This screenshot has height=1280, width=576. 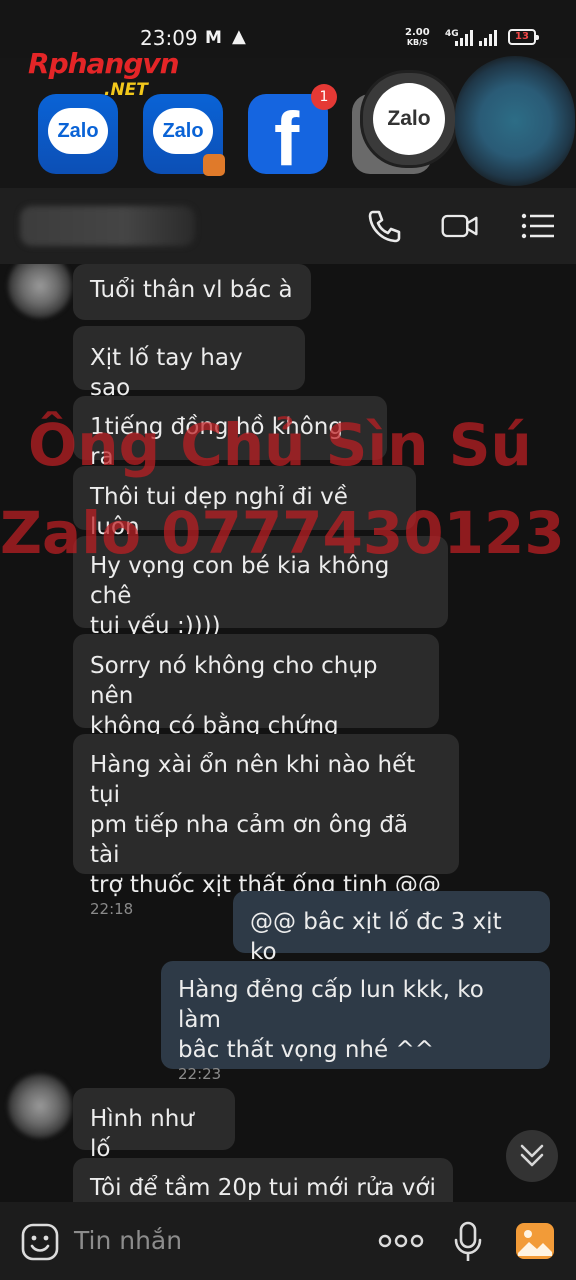 I want to click on chat-header, so click(x=288, y=226).